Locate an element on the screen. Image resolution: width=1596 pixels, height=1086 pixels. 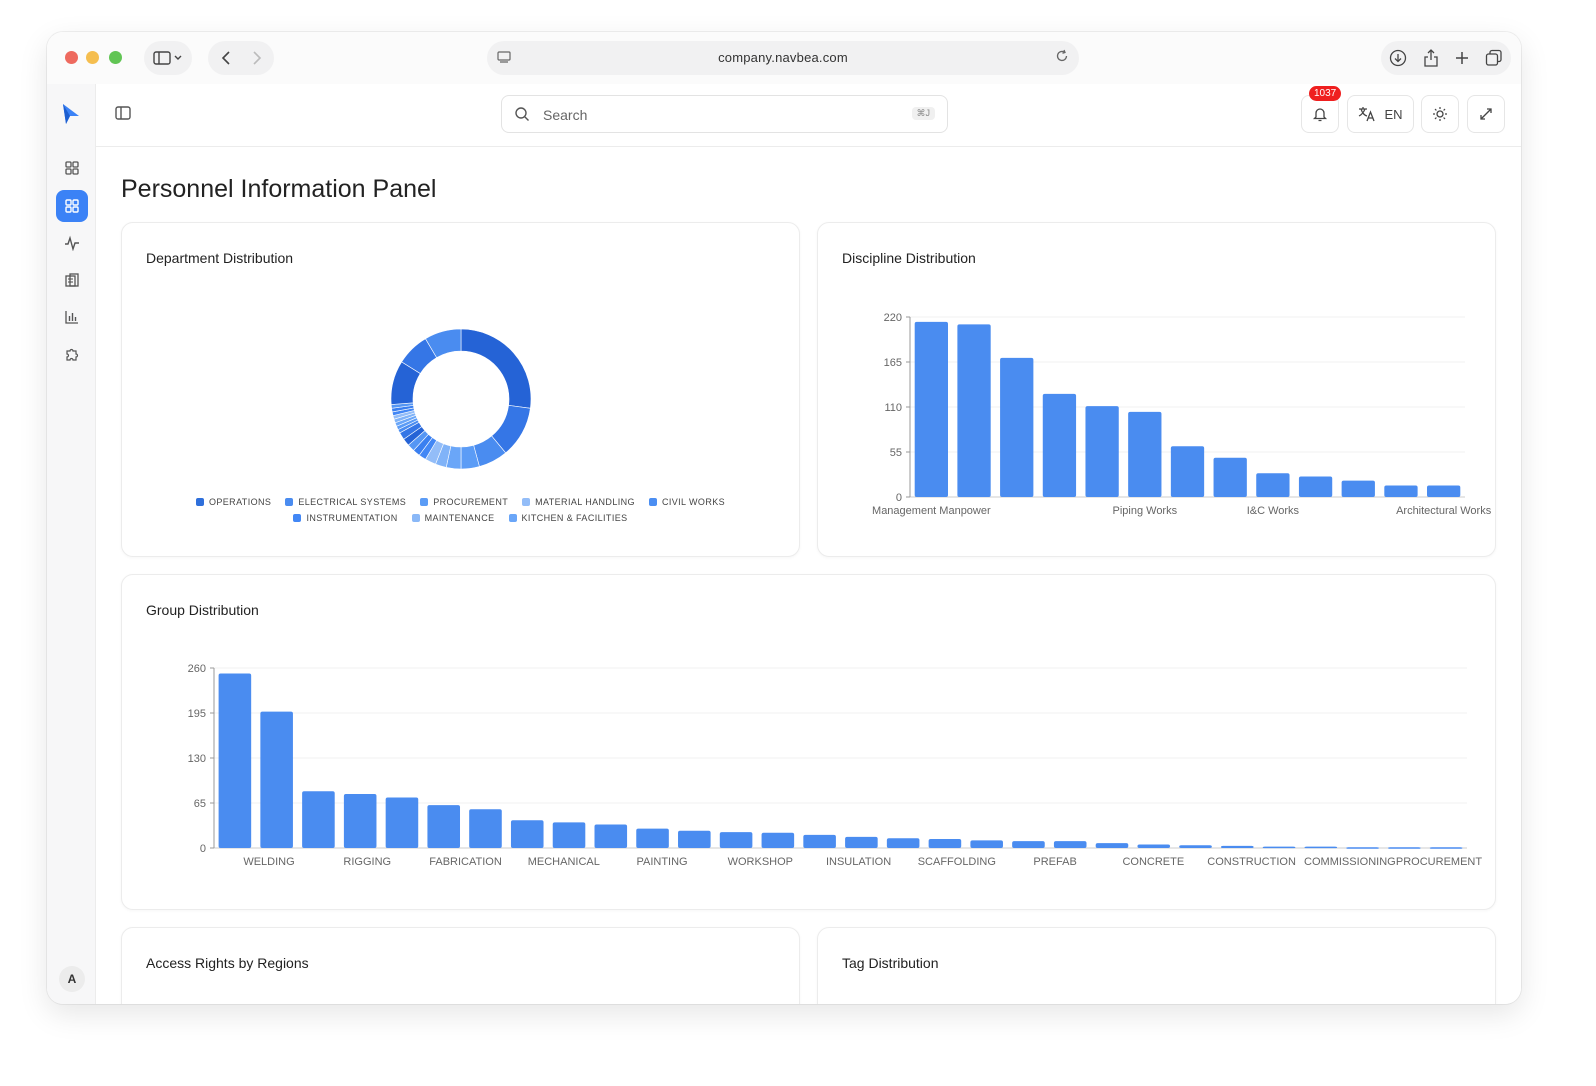
panel-toggle-icon is located at coordinates (123, 113).